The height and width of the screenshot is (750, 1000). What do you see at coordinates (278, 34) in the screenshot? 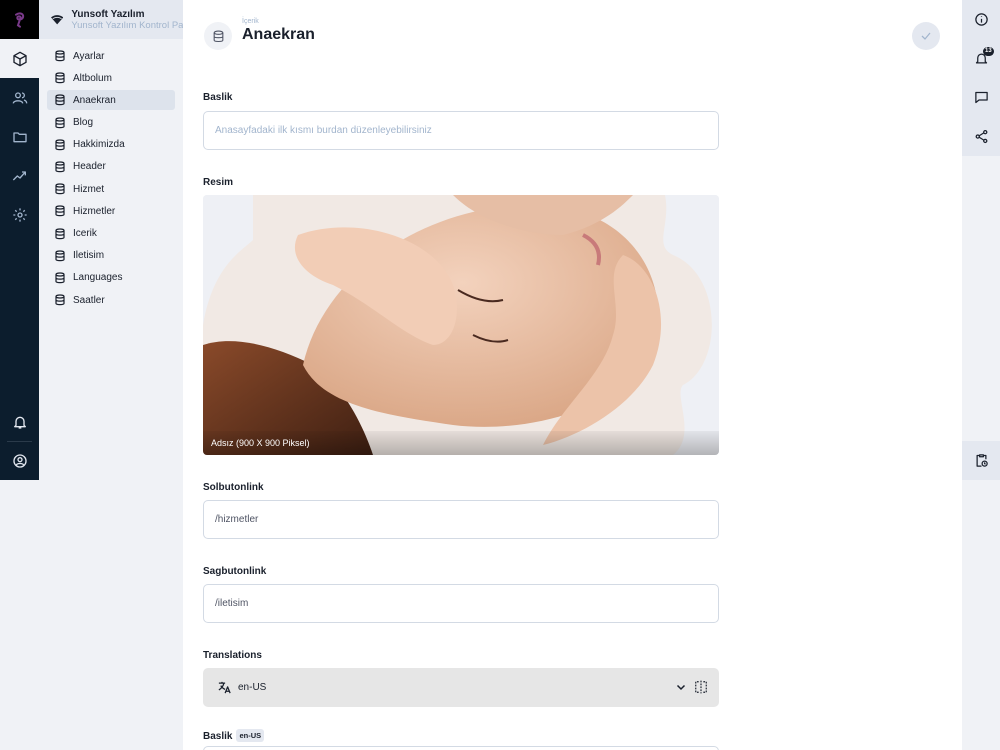
I see `page-title: Anaekran` at bounding box center [278, 34].